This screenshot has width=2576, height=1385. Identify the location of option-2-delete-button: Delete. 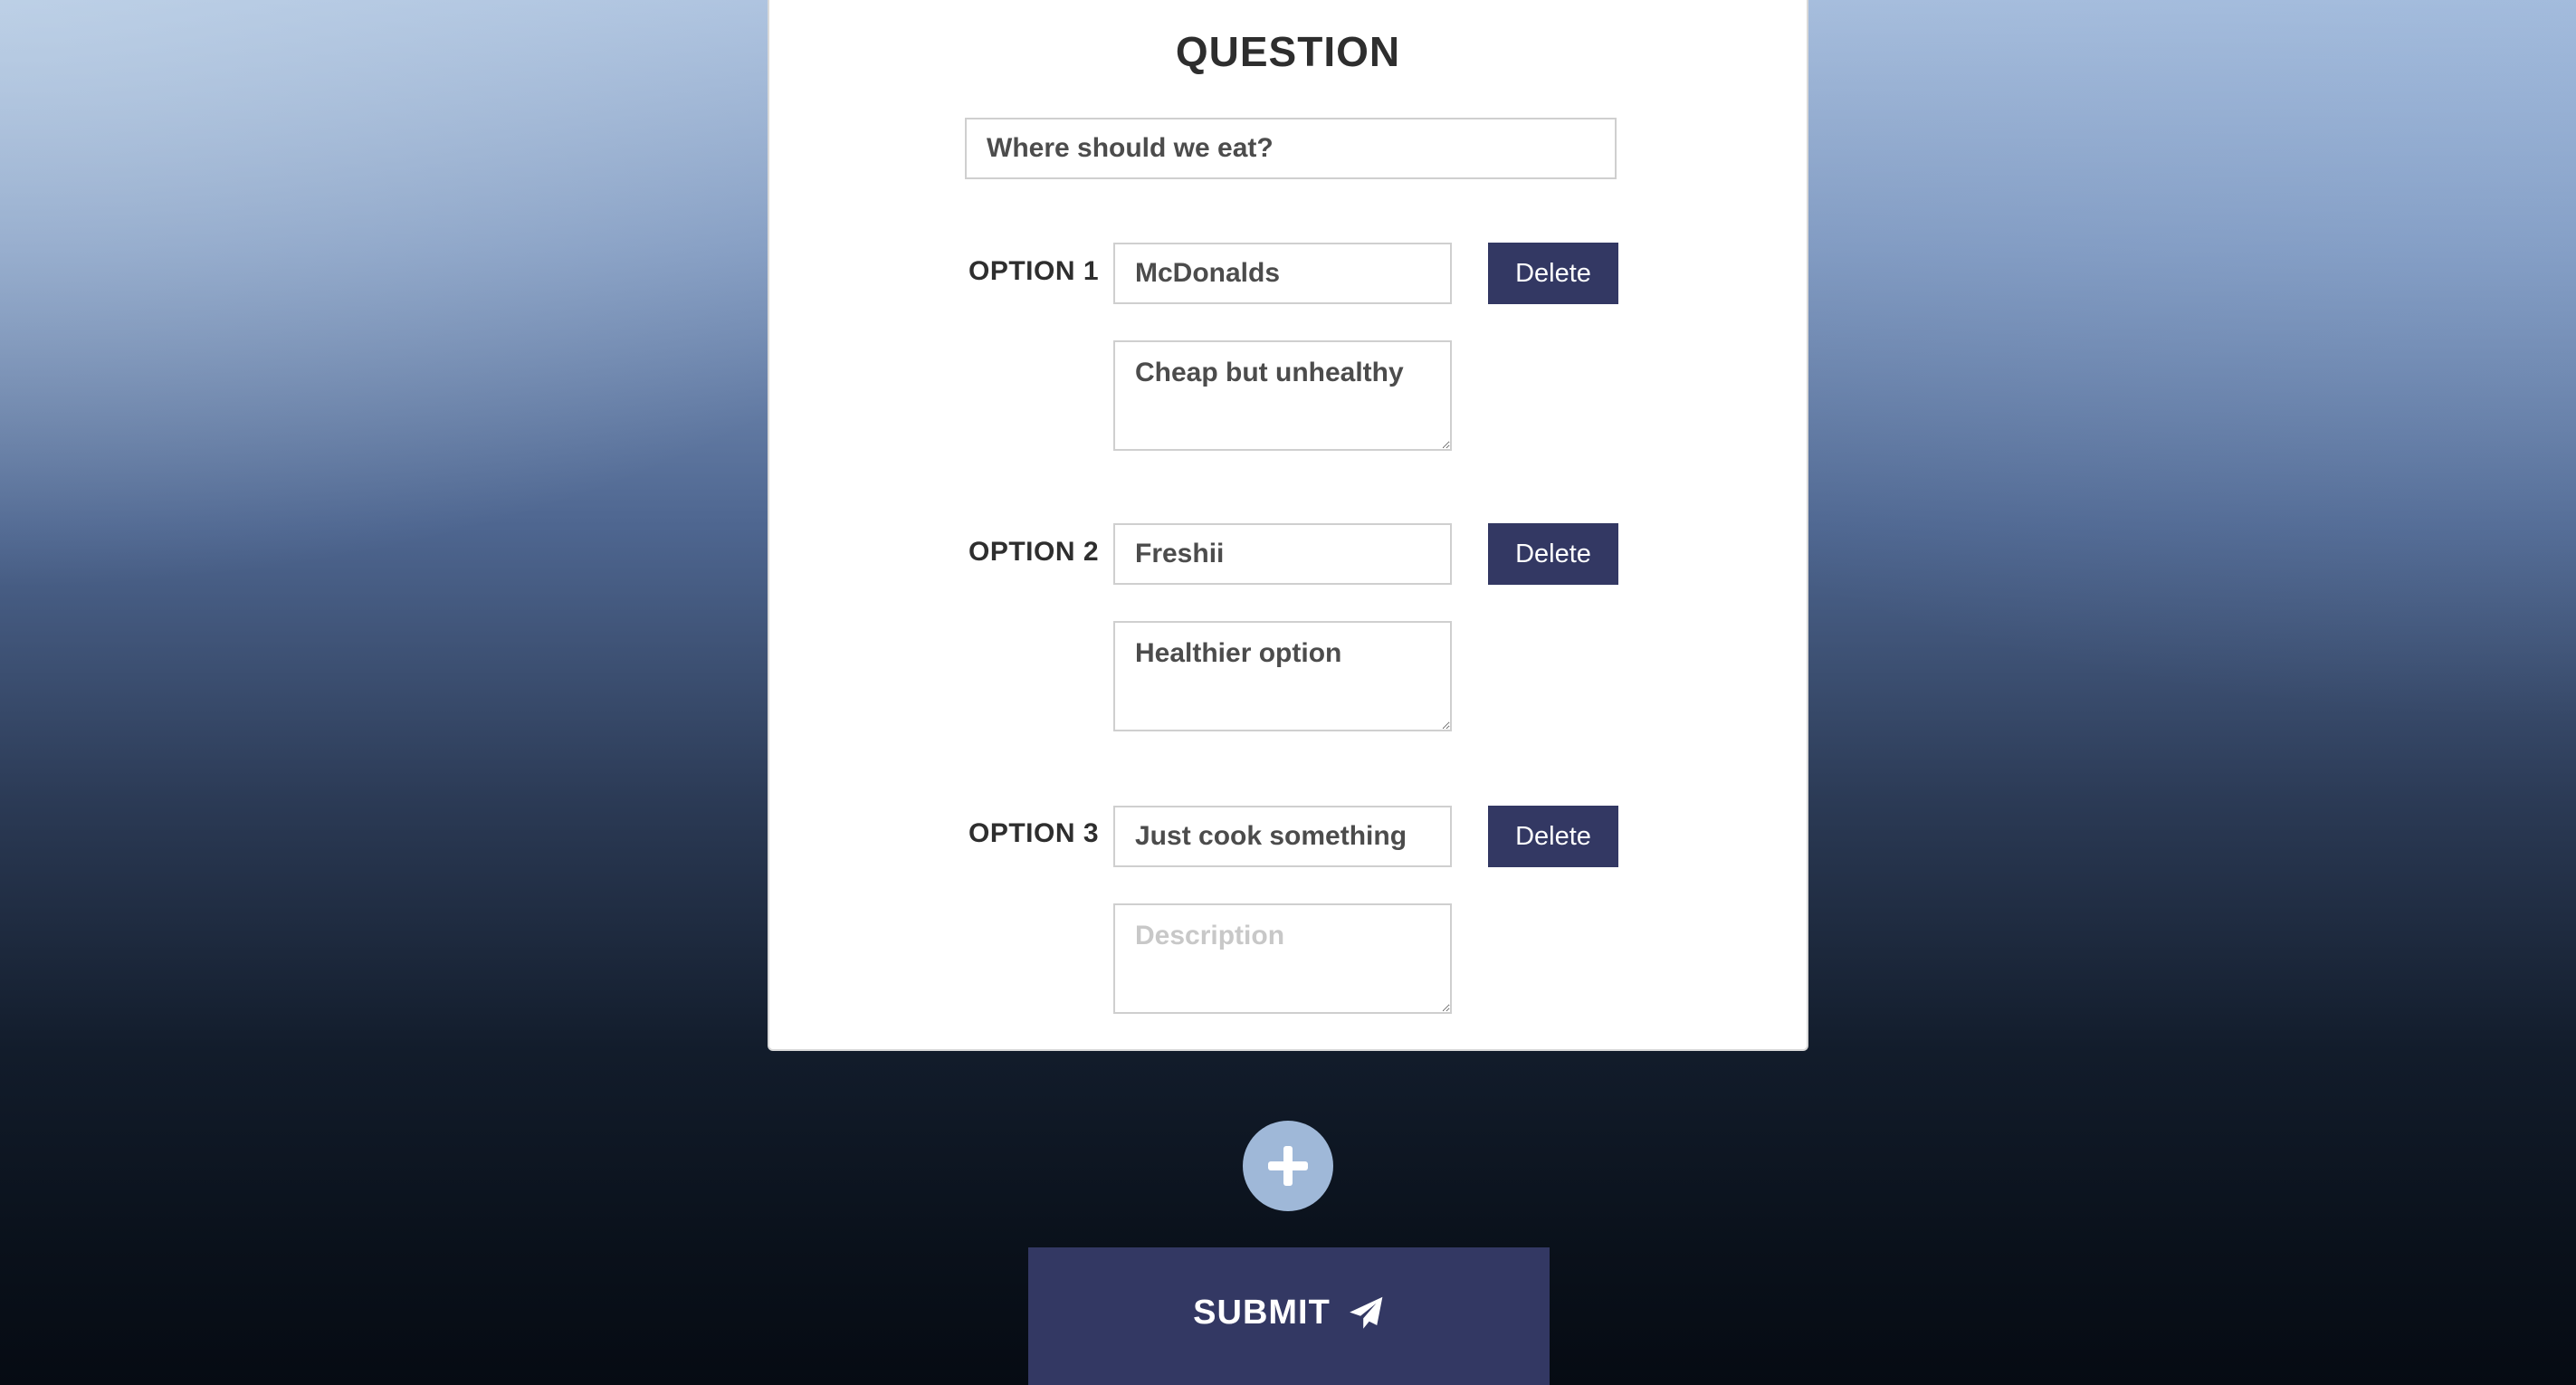
(1553, 554).